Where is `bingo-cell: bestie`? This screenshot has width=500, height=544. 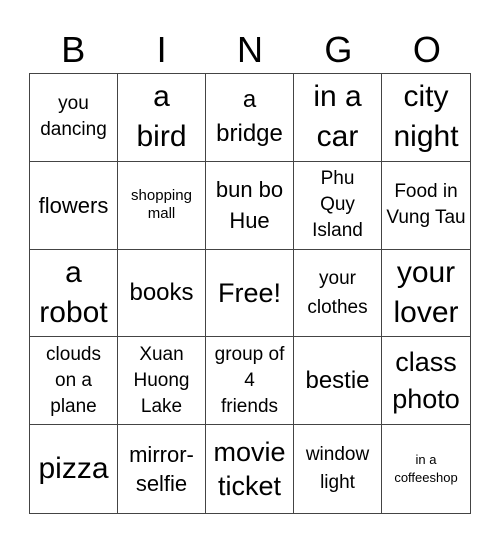
bingo-cell: bestie is located at coordinates (338, 381).